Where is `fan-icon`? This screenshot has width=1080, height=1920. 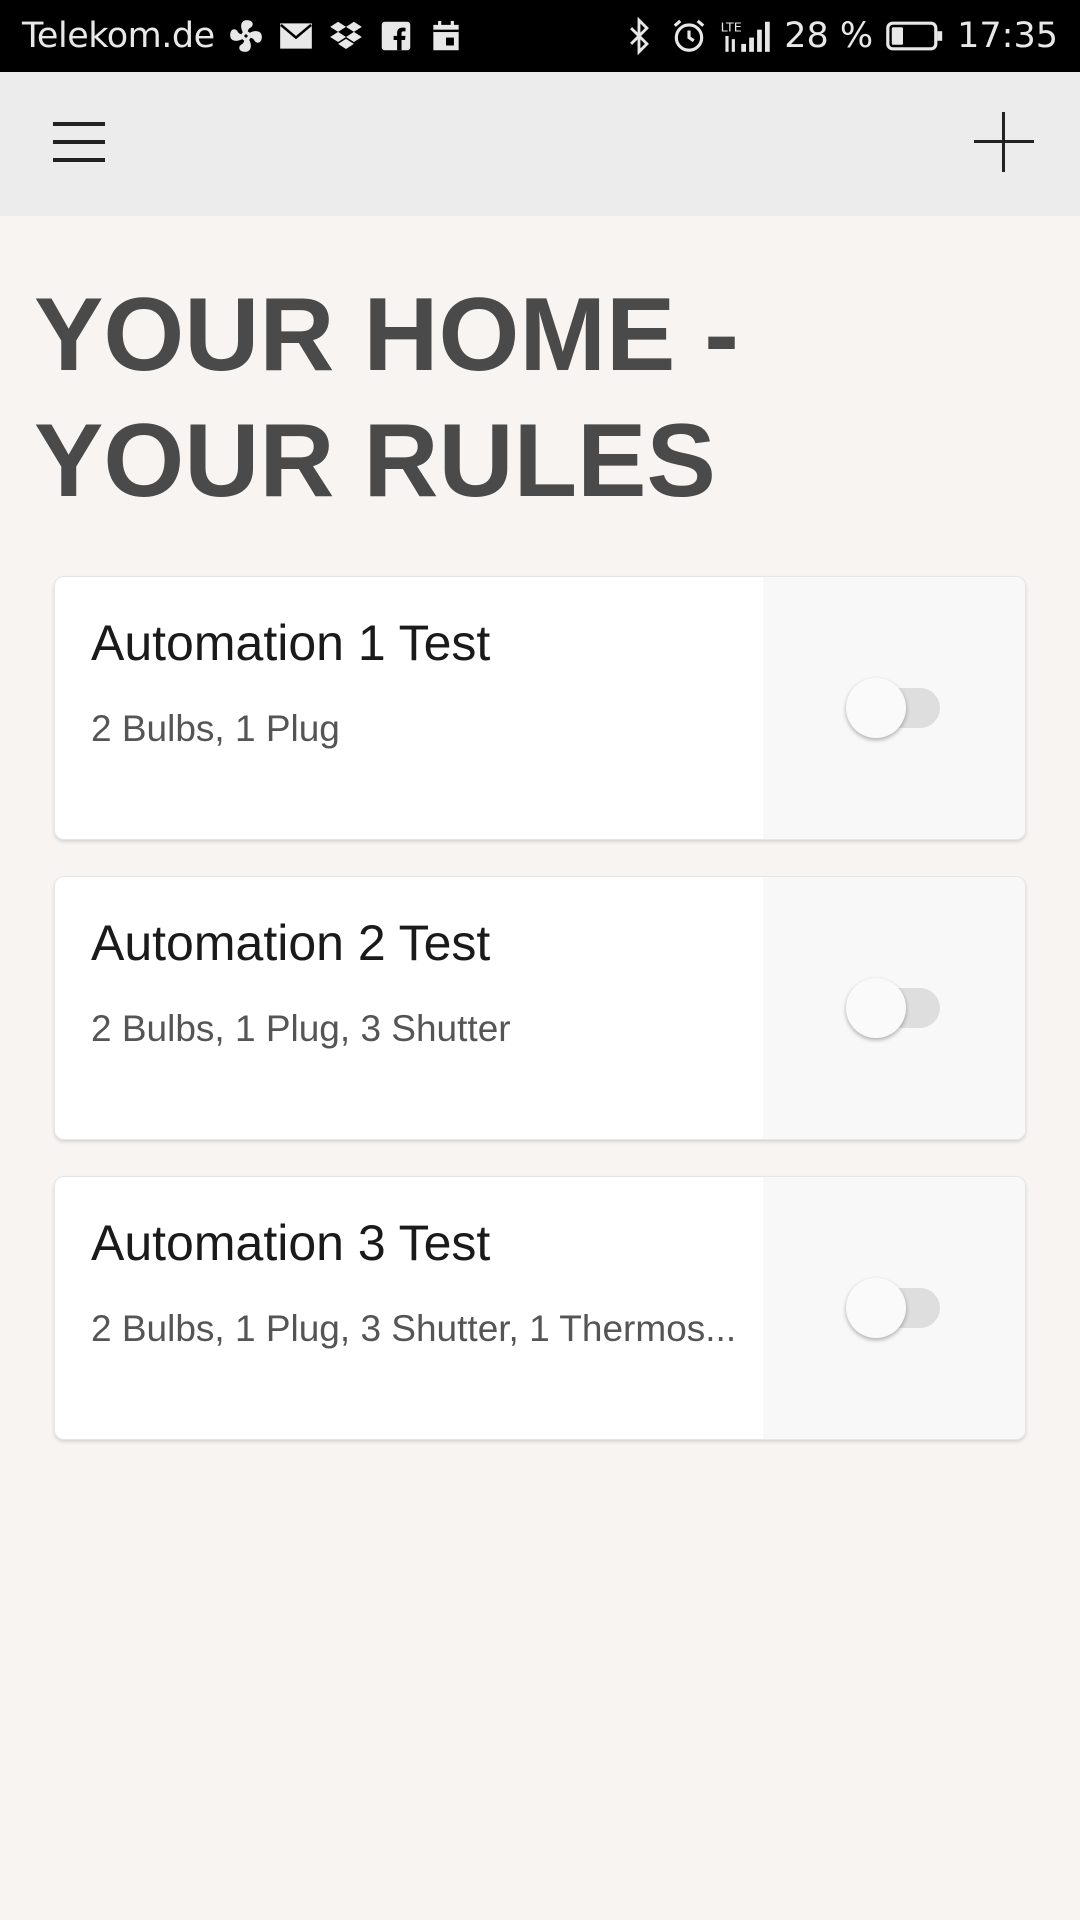 fan-icon is located at coordinates (246, 36).